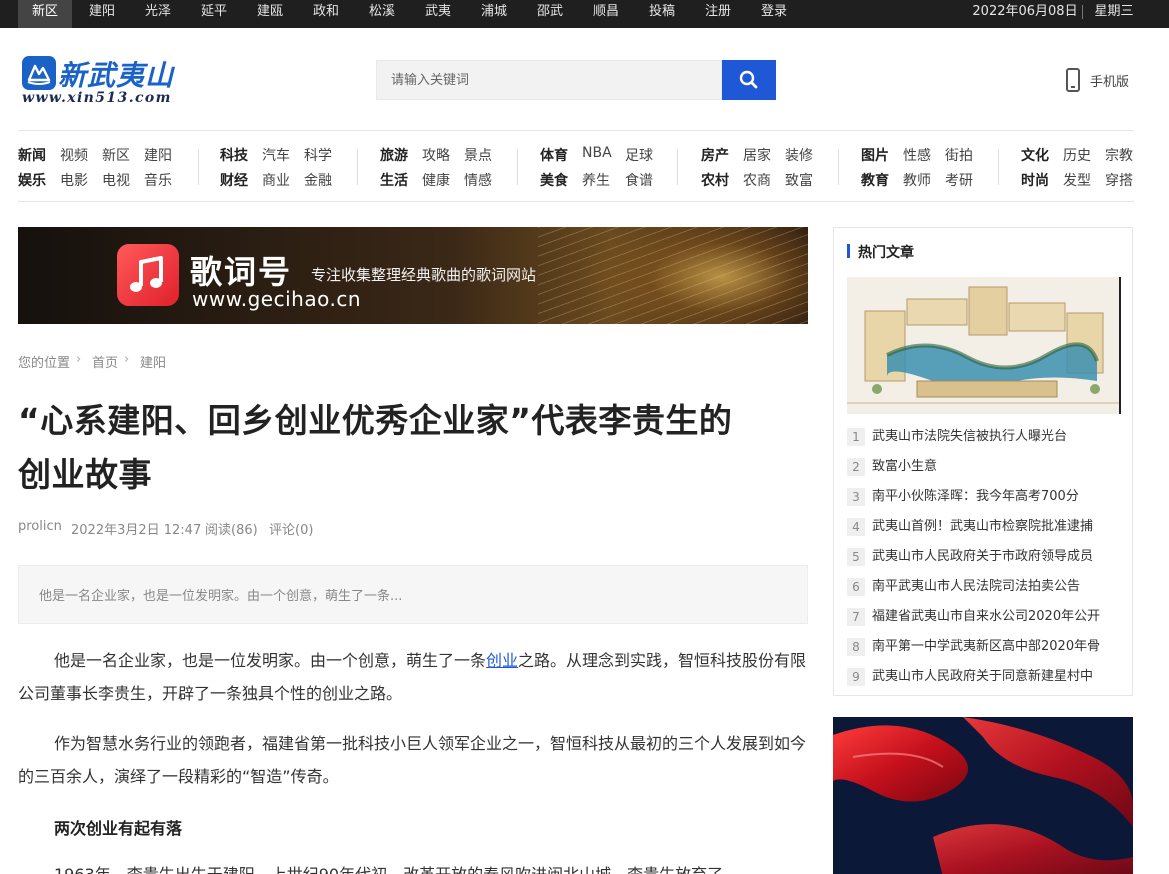  I want to click on login-link: 登录, so click(774, 14).